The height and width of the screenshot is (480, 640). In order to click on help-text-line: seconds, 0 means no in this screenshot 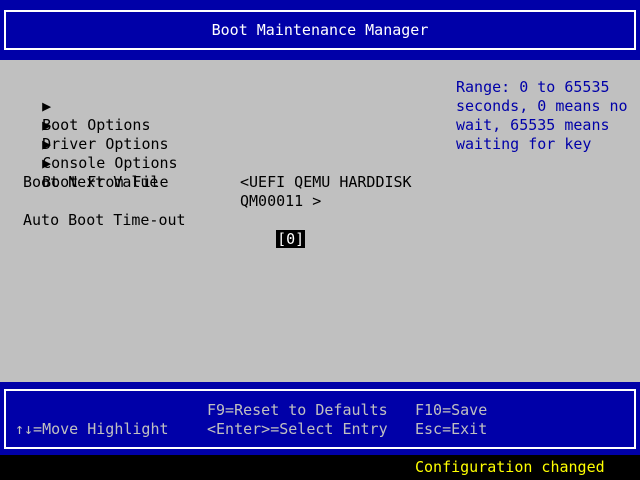, I will do `click(542, 106)`.